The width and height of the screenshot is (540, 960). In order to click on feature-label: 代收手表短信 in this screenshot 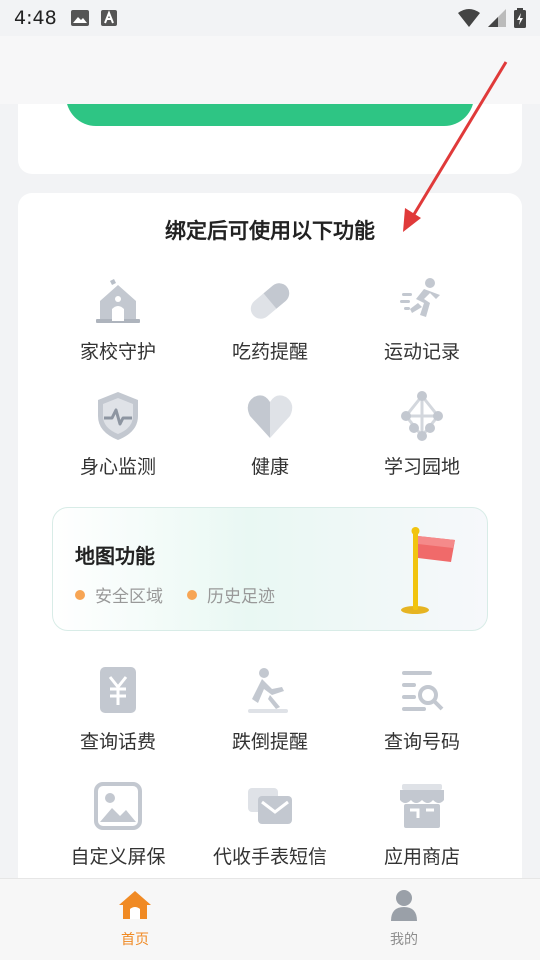, I will do `click(269, 857)`.